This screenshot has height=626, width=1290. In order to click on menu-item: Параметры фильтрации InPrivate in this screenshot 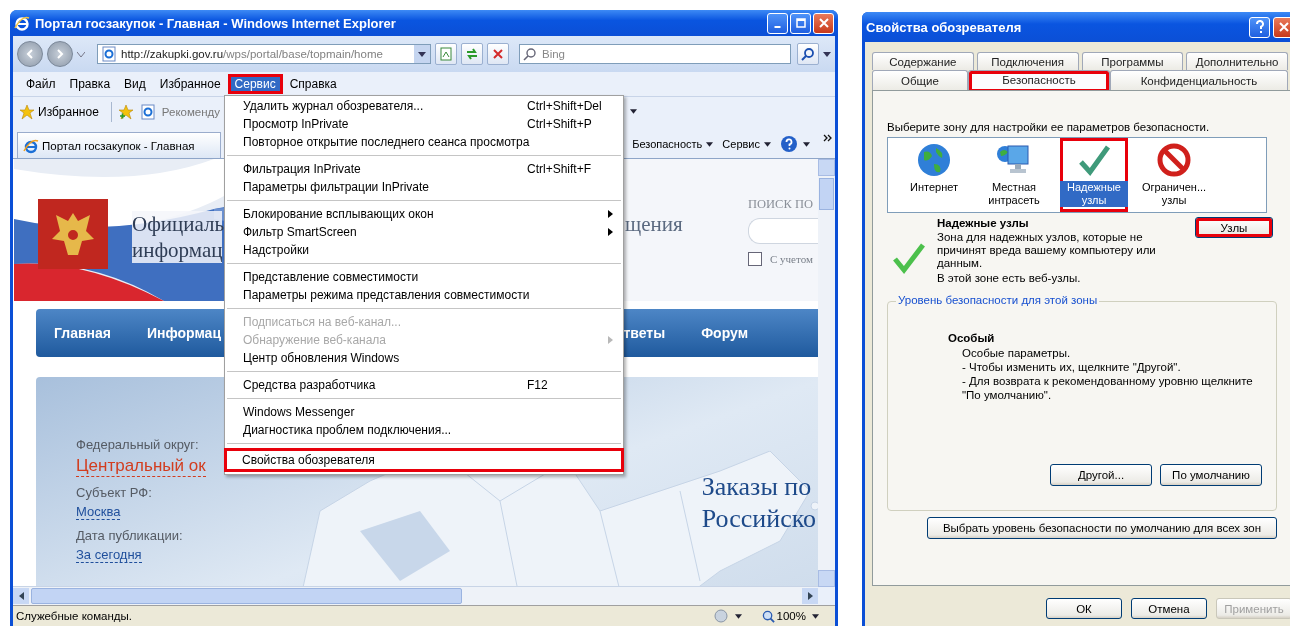, I will do `click(424, 187)`.